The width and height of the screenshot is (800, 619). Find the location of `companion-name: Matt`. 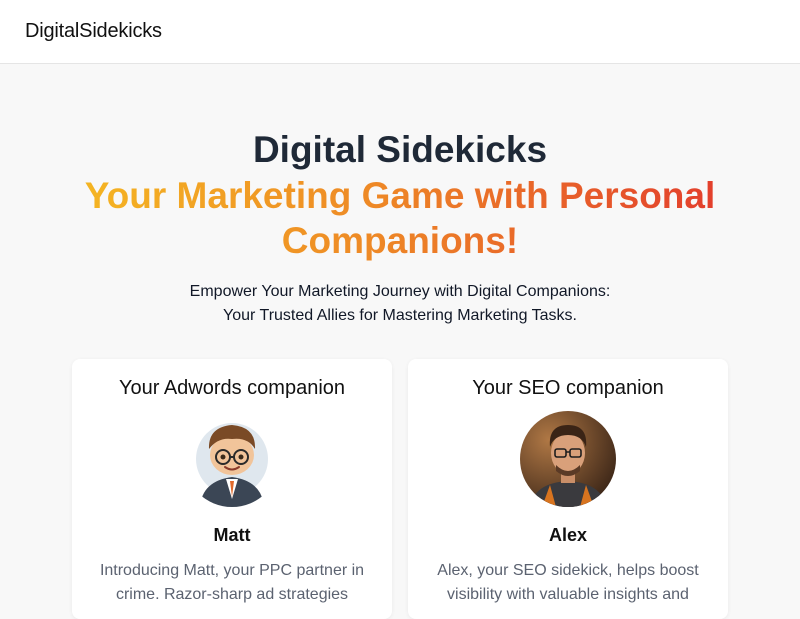

companion-name: Matt is located at coordinates (232, 535).